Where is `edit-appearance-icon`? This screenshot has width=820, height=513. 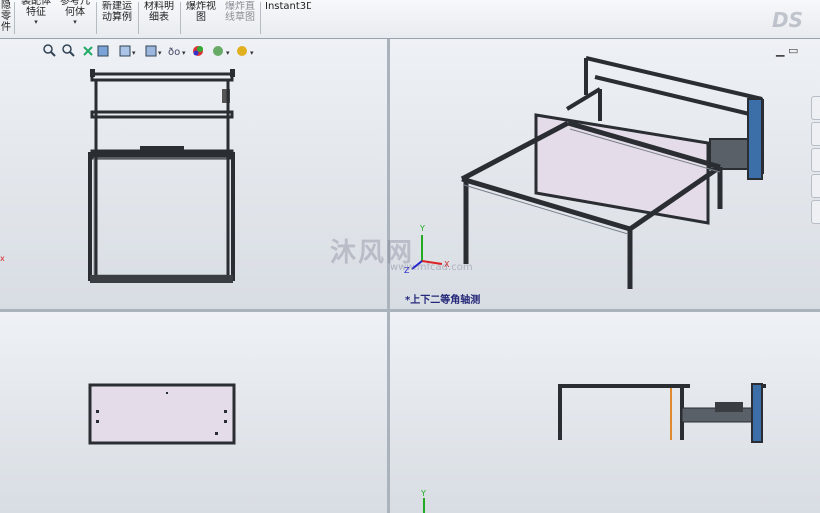 edit-appearance-icon is located at coordinates (198, 51).